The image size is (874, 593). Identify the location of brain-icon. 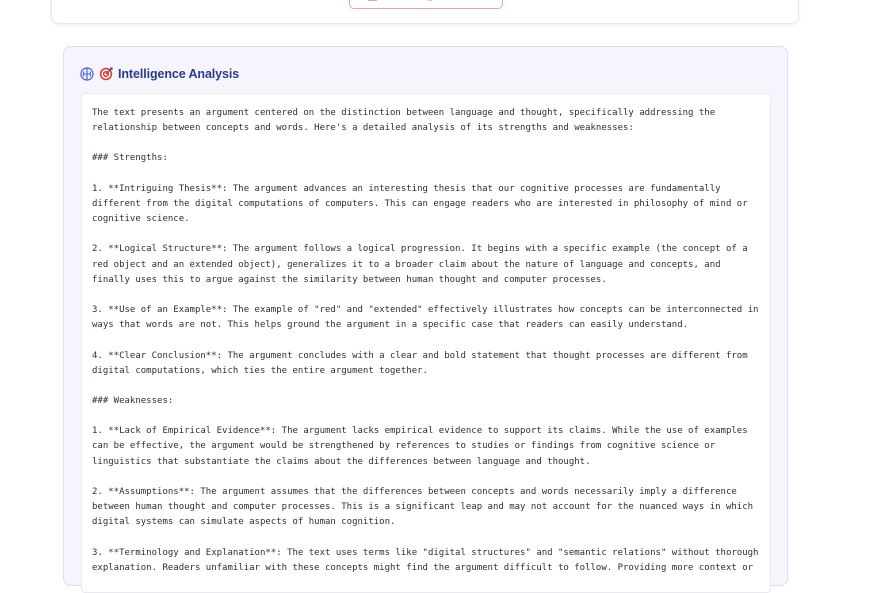
(87, 74).